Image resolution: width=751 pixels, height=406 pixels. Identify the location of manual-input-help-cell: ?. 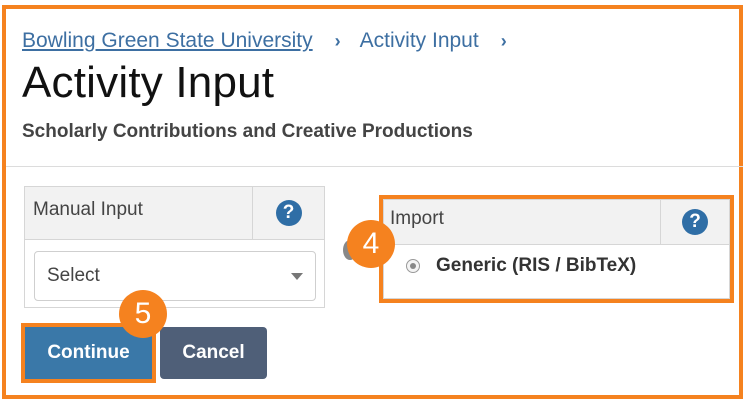
(288, 213).